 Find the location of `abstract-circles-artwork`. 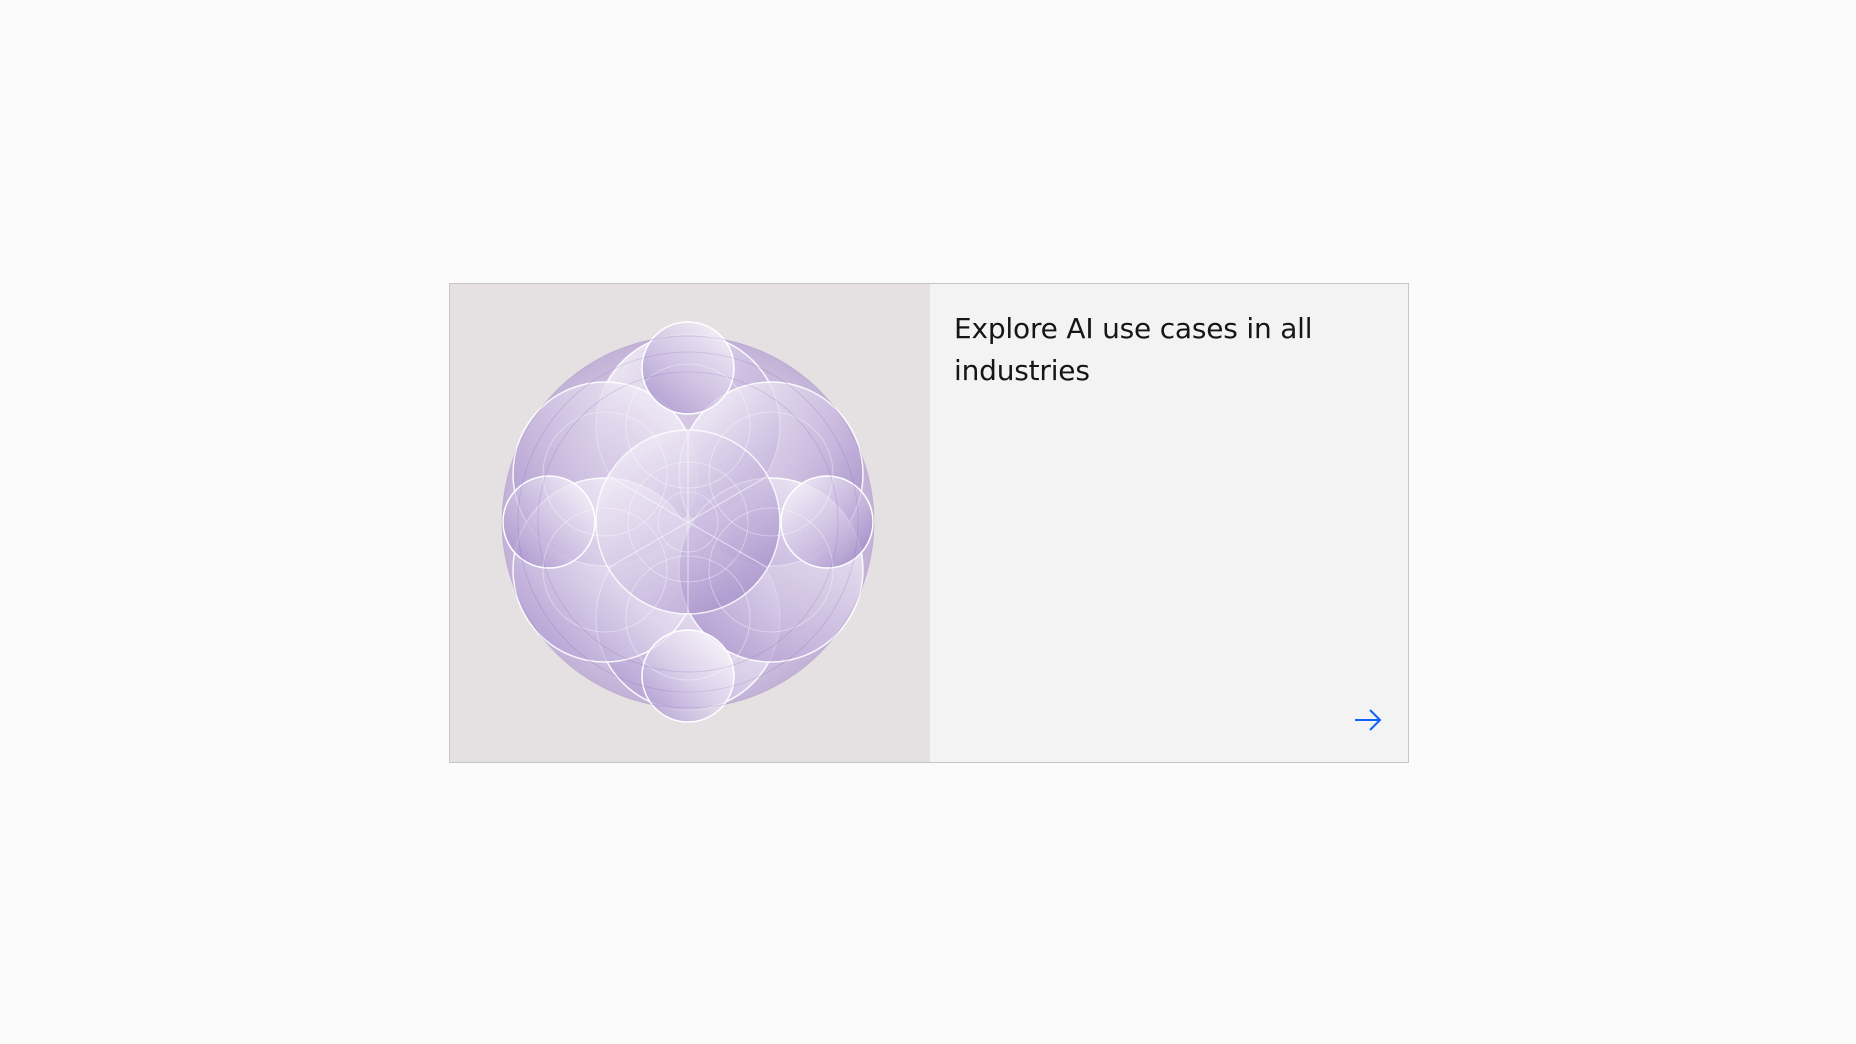

abstract-circles-artwork is located at coordinates (688, 522).